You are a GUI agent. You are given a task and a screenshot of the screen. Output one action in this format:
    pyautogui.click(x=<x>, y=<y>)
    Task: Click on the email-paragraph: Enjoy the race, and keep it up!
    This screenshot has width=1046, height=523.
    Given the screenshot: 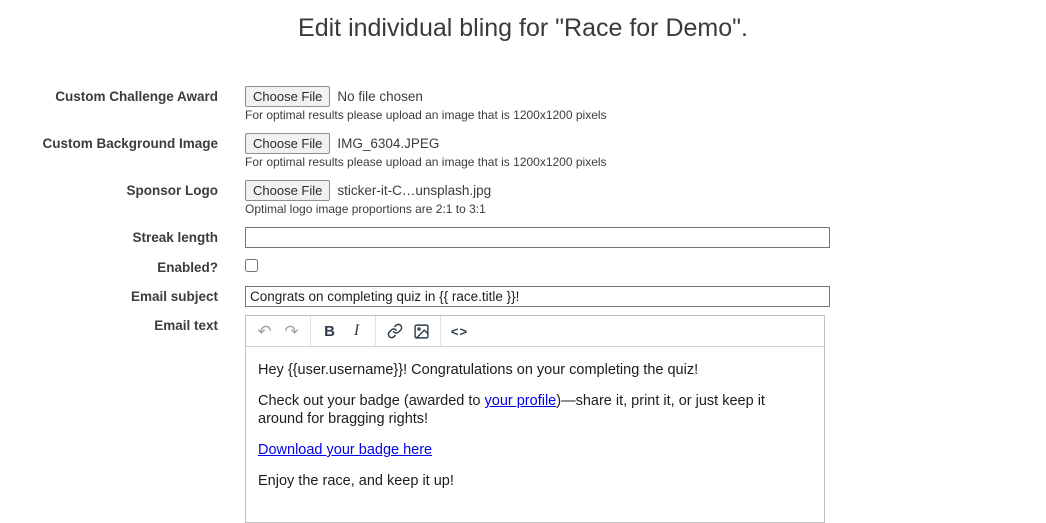 What is the action you would take?
    pyautogui.click(x=356, y=481)
    